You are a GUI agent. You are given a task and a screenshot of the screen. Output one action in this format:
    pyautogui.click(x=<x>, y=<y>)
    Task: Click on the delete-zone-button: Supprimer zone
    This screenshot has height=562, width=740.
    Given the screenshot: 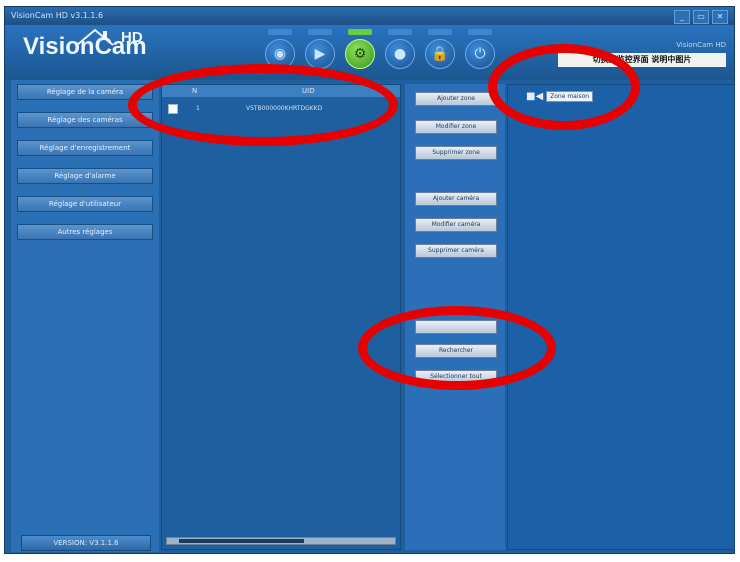 What is the action you would take?
    pyautogui.click(x=456, y=153)
    